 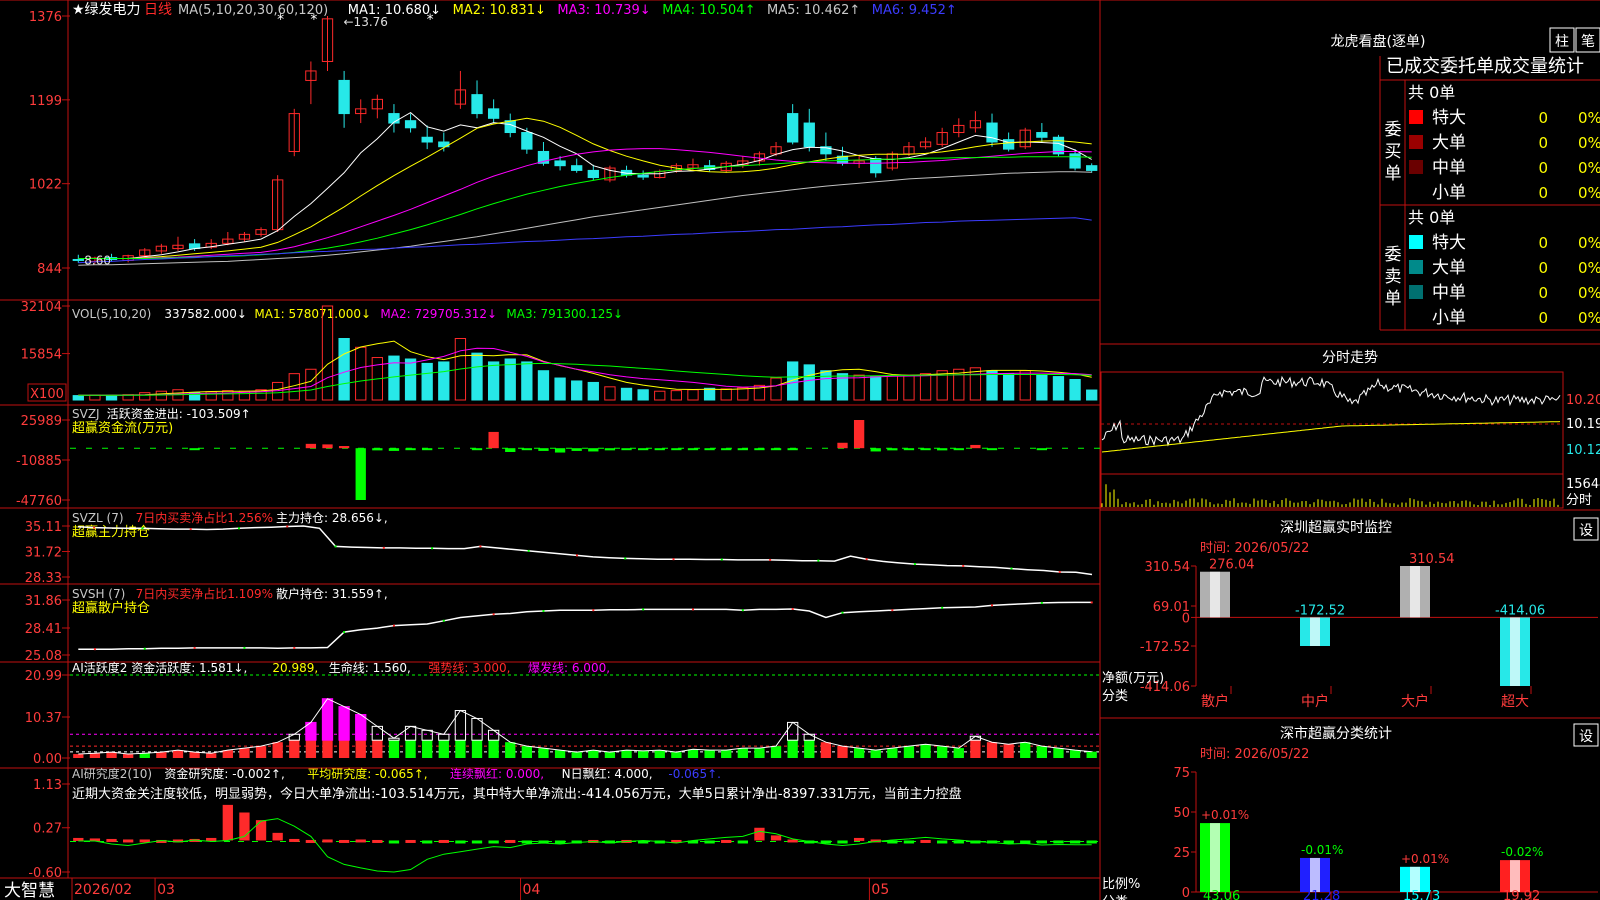 What do you see at coordinates (43, 601) in the screenshot?
I see `svsh-axis-tick-0: 31.86` at bounding box center [43, 601].